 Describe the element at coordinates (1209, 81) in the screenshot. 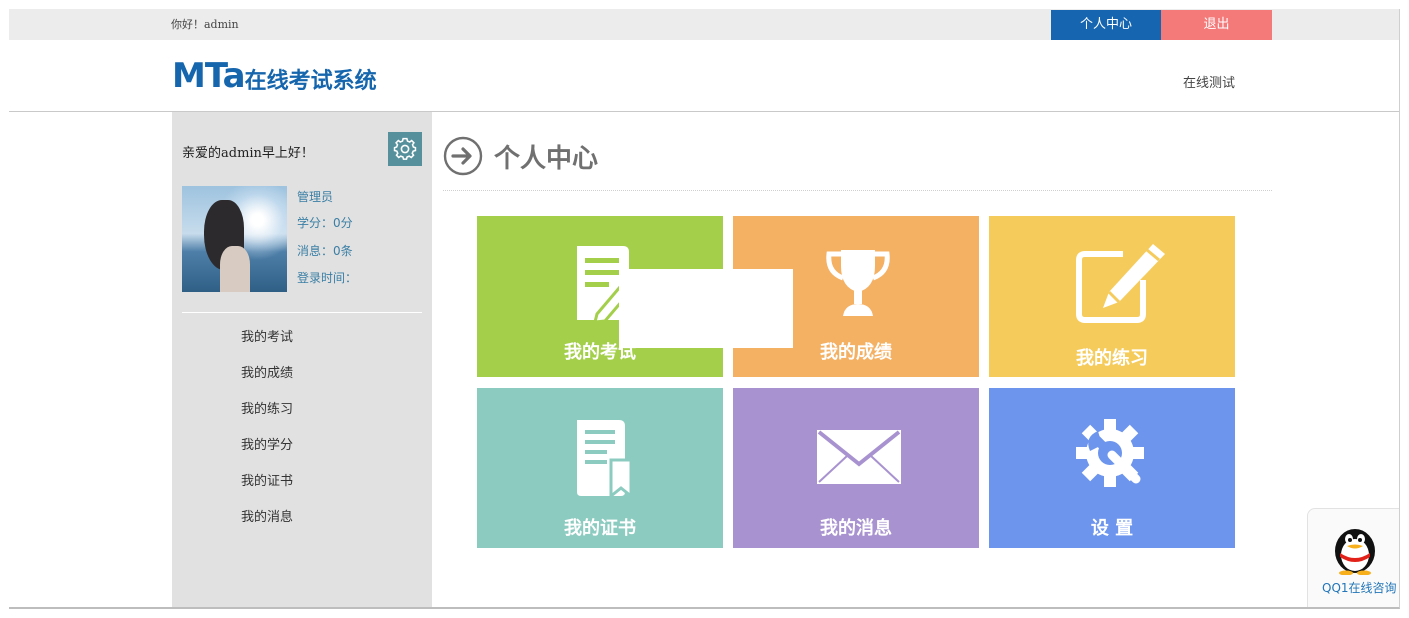

I see `nav-online-test: 在线测试` at that location.